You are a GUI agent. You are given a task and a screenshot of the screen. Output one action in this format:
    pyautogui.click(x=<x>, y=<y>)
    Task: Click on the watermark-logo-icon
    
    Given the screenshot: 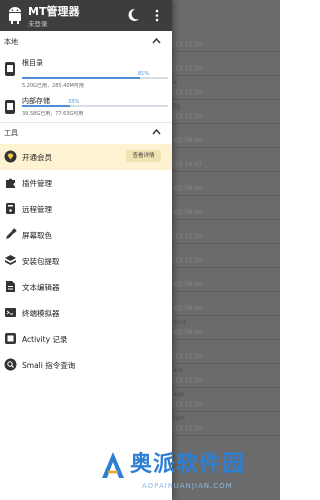 What is the action you would take?
    pyautogui.click(x=113, y=465)
    